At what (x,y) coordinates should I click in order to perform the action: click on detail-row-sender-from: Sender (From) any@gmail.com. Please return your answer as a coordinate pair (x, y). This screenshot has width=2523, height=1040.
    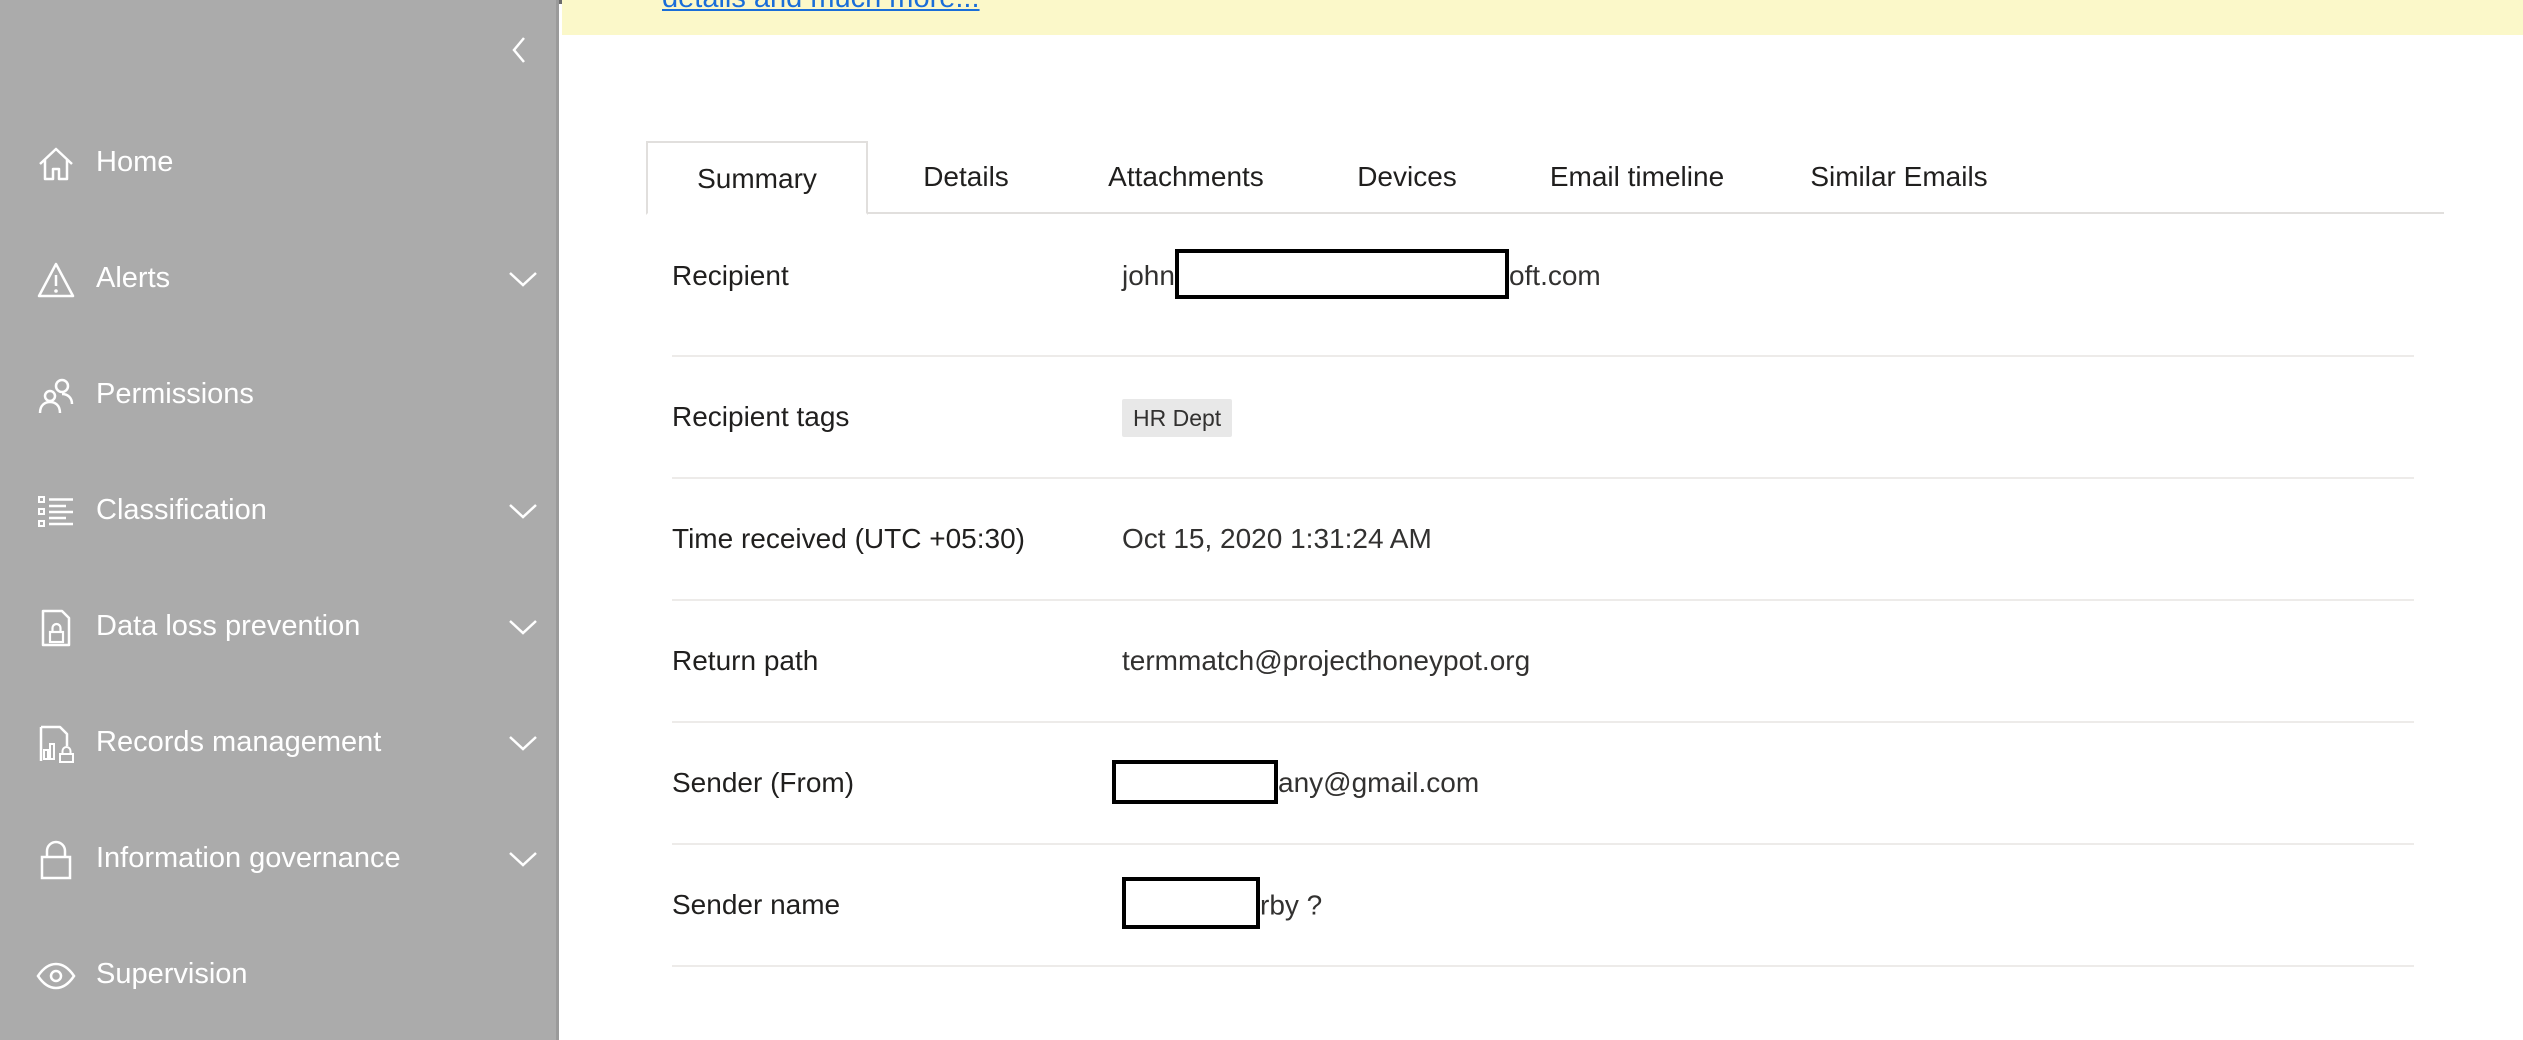
    Looking at the image, I should click on (1543, 784).